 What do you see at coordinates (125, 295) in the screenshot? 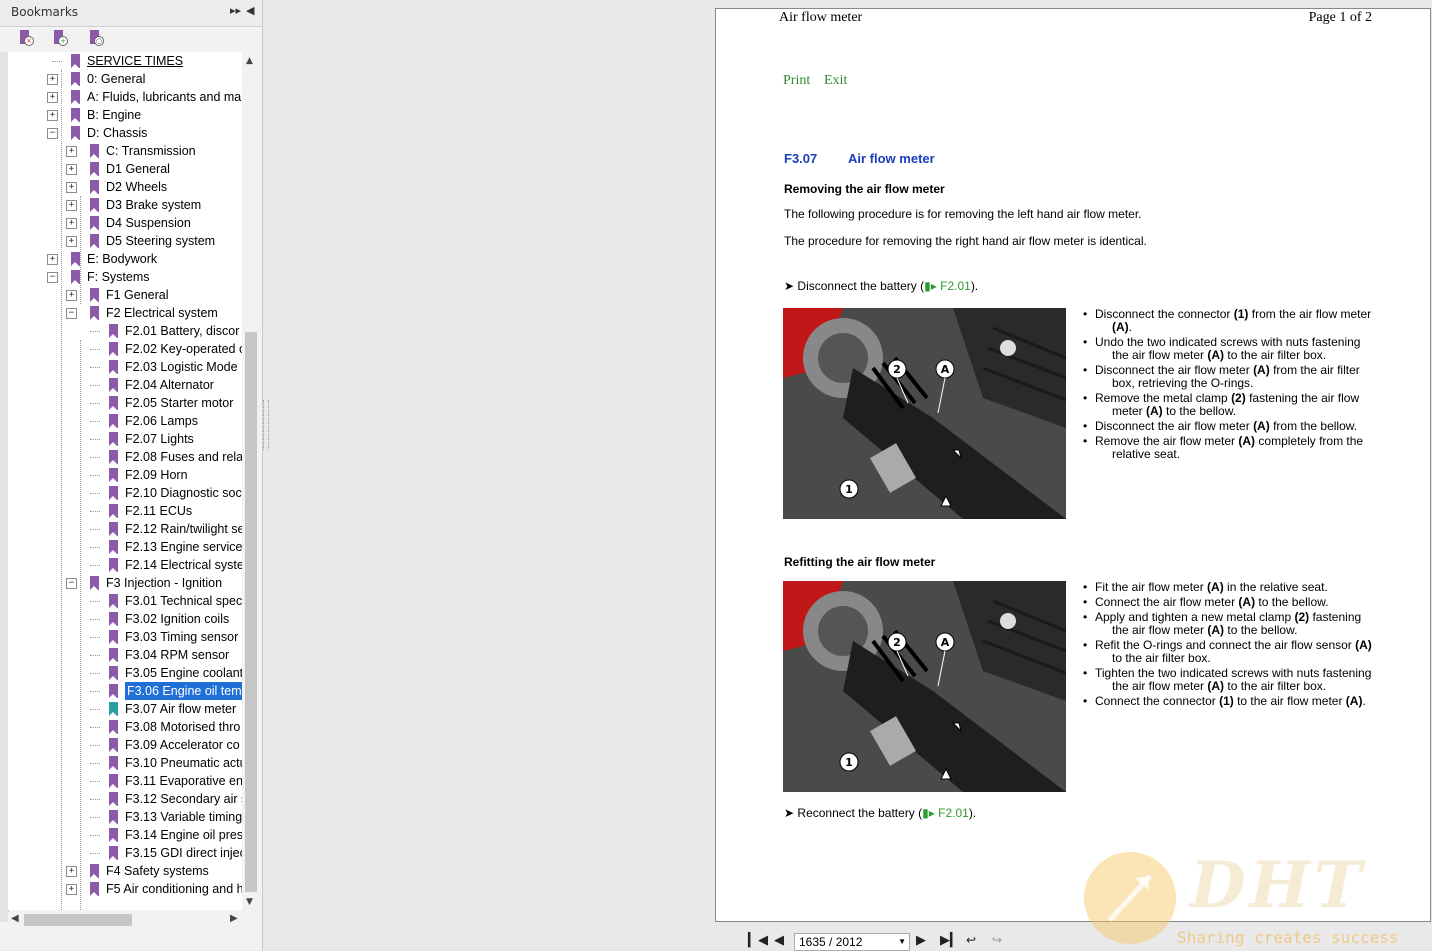
I see `tree-item: + F1 General` at bounding box center [125, 295].